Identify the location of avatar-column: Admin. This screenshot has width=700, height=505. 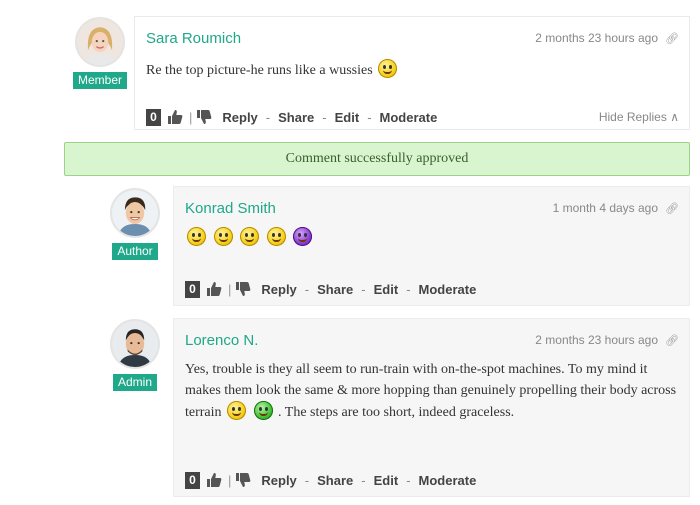
(135, 355).